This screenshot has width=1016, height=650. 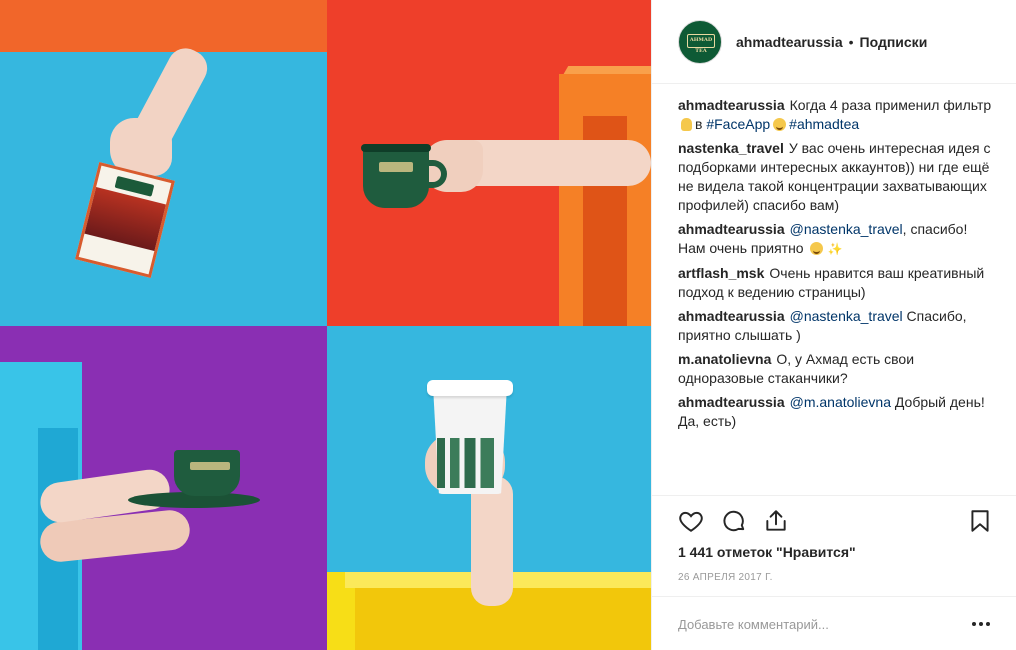 I want to click on comment-username: m.anatolievna, so click(x=724, y=359).